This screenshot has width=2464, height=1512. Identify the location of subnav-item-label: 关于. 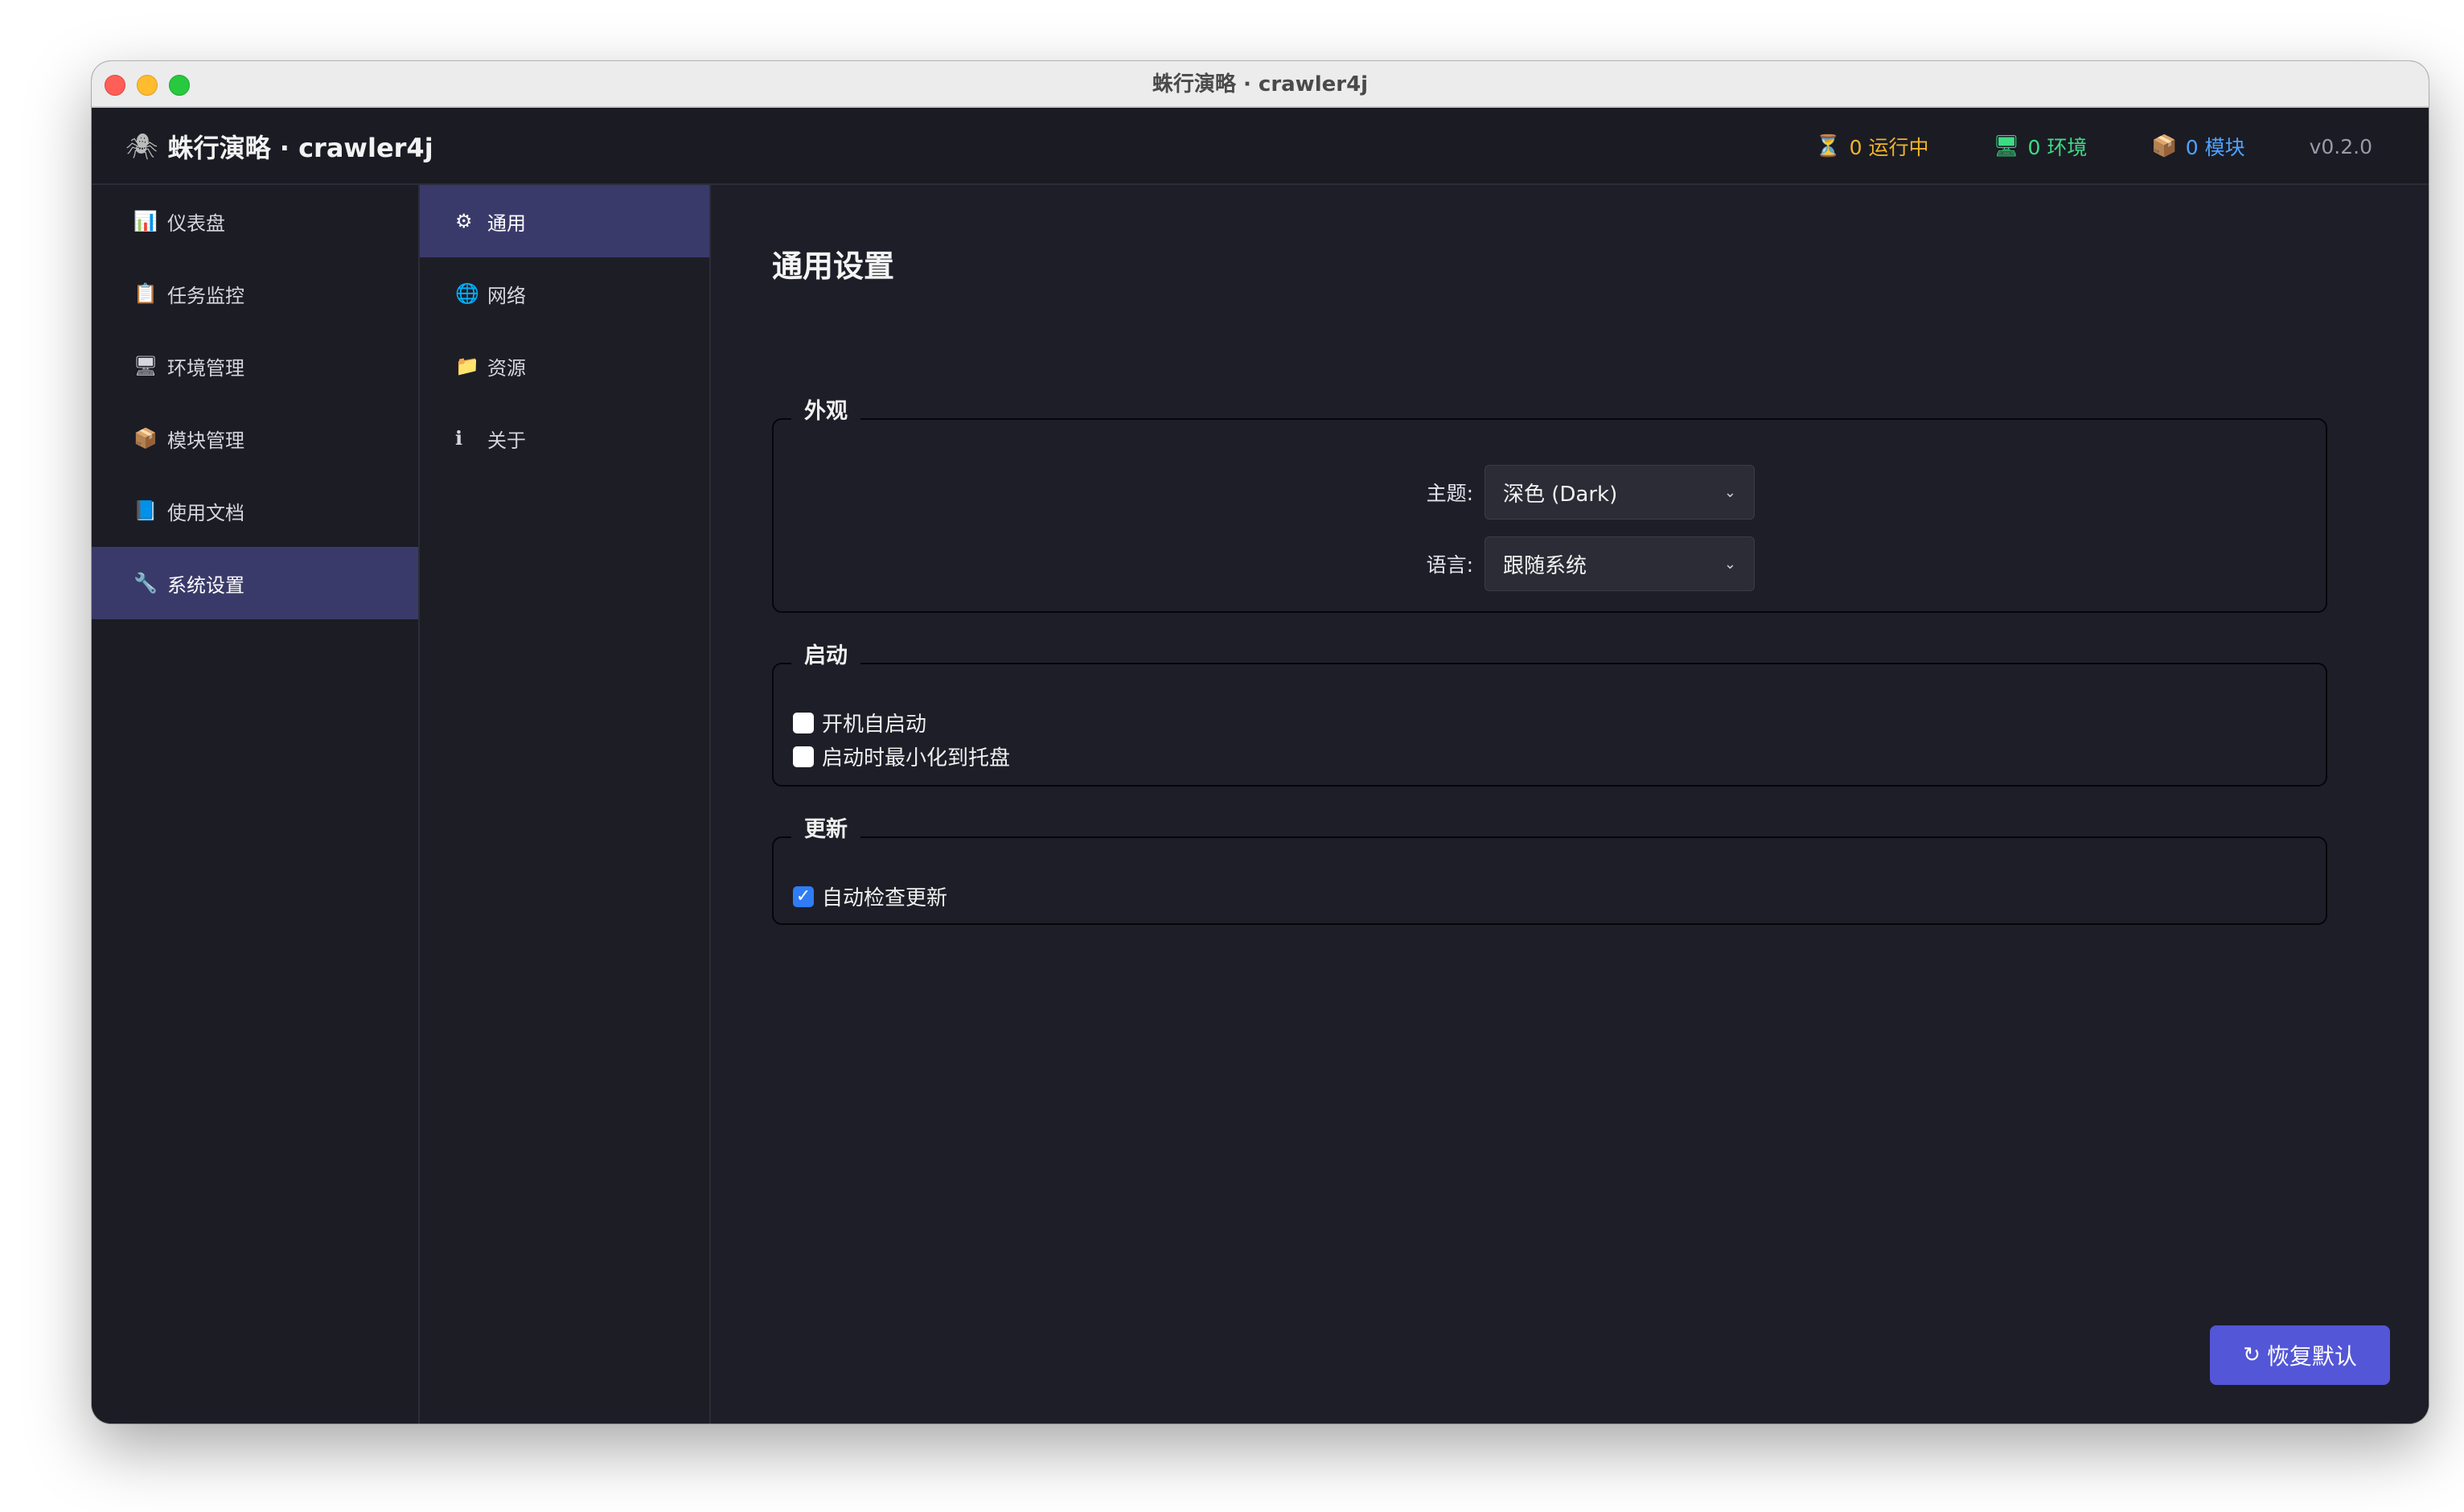
(507, 440).